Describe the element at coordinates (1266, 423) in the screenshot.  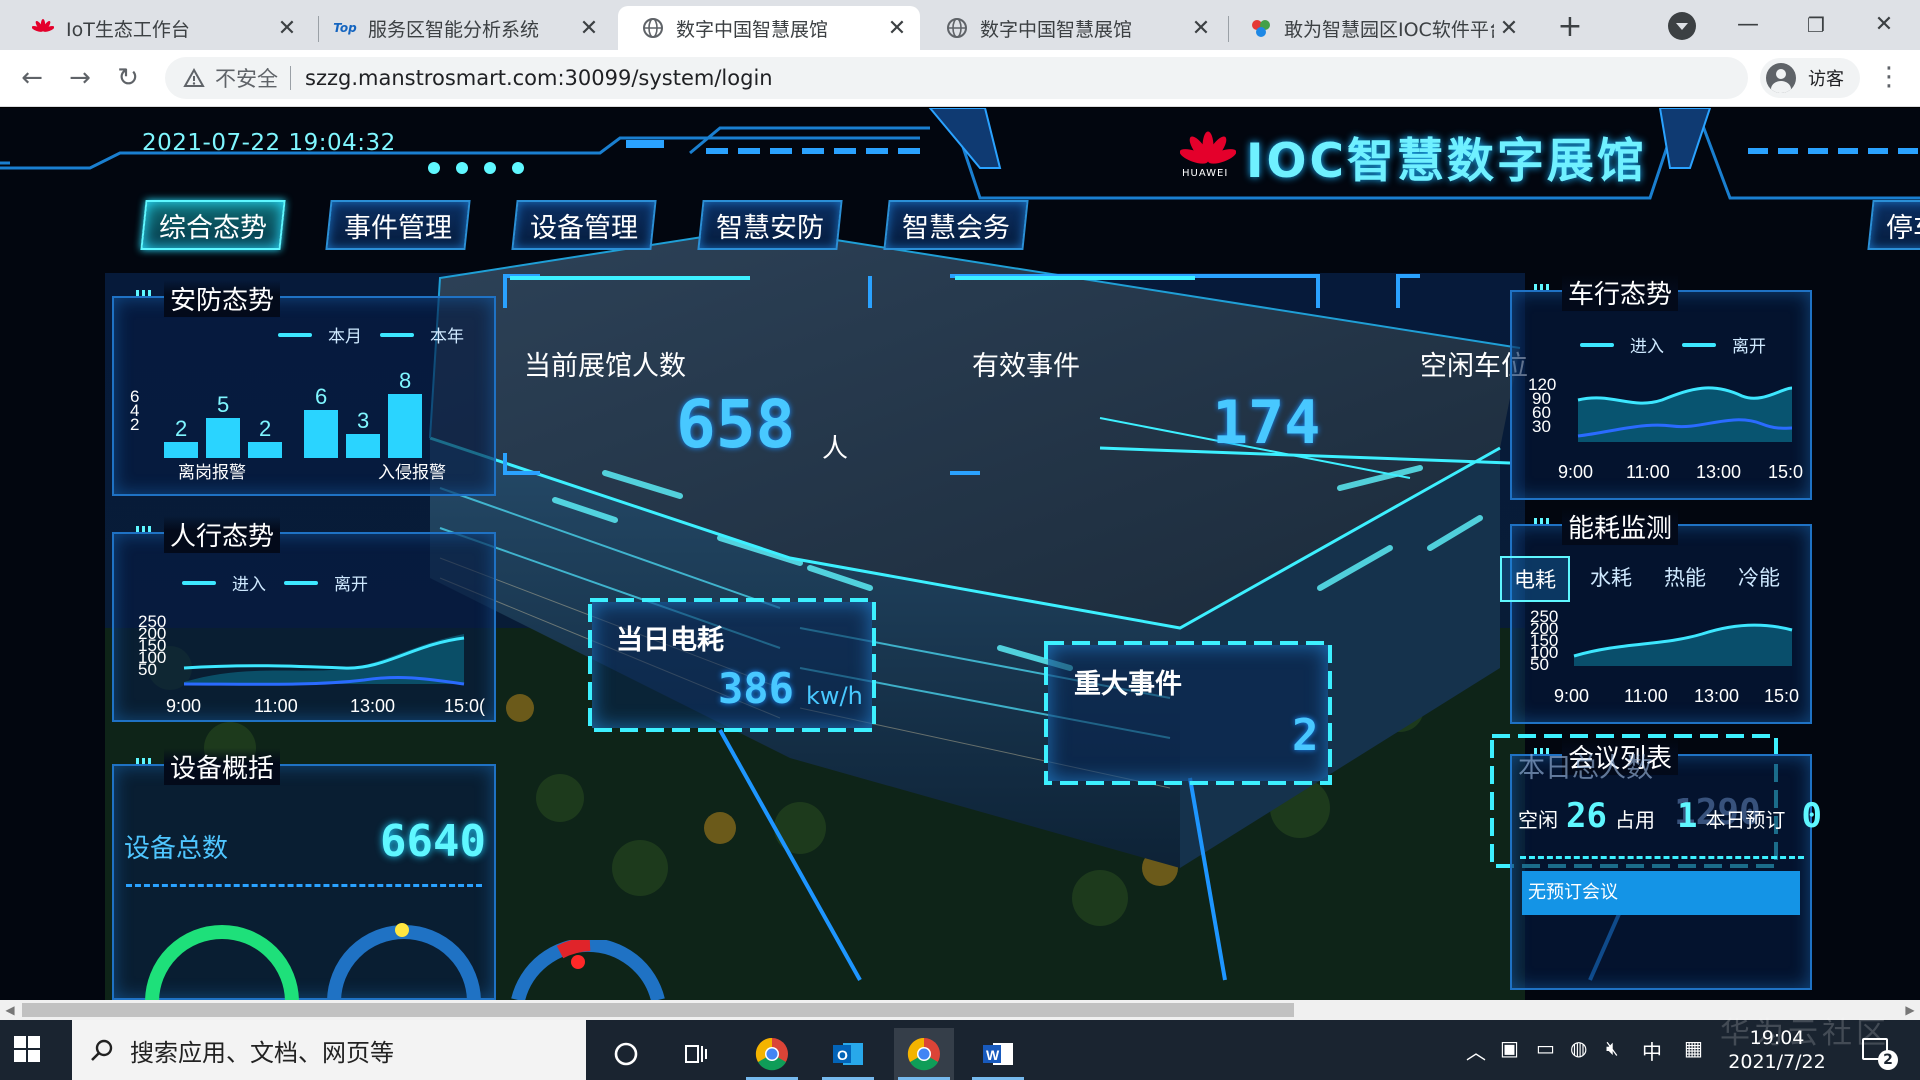
I see `events-value: 174` at that location.